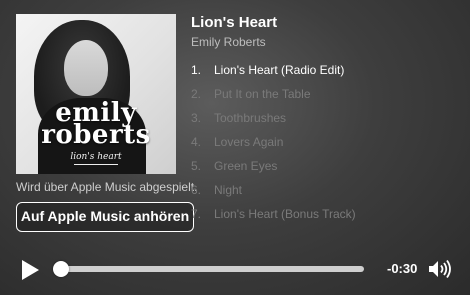 This screenshot has height=295, width=470. What do you see at coordinates (30, 270) in the screenshot?
I see `play-icon` at bounding box center [30, 270].